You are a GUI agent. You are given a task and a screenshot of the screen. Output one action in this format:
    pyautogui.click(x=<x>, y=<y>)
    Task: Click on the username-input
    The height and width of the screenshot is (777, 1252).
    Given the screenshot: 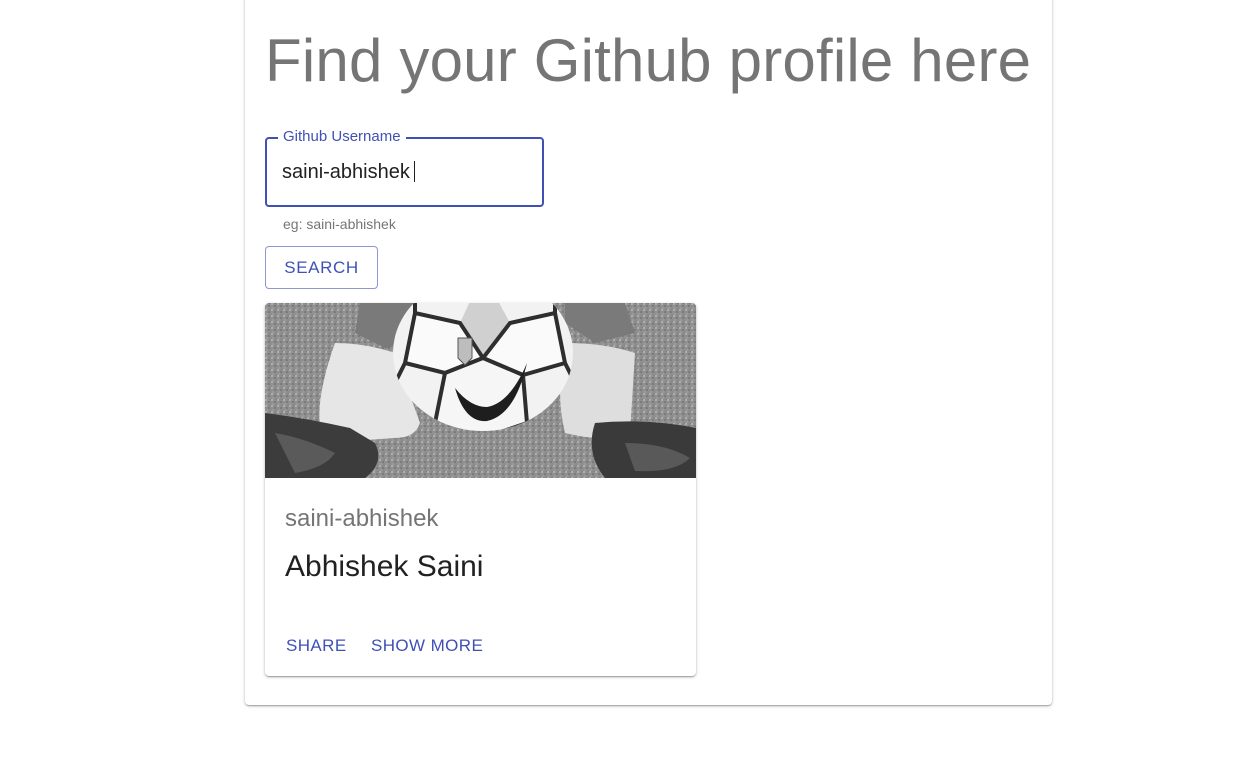 What is the action you would take?
    pyautogui.click(x=407, y=172)
    